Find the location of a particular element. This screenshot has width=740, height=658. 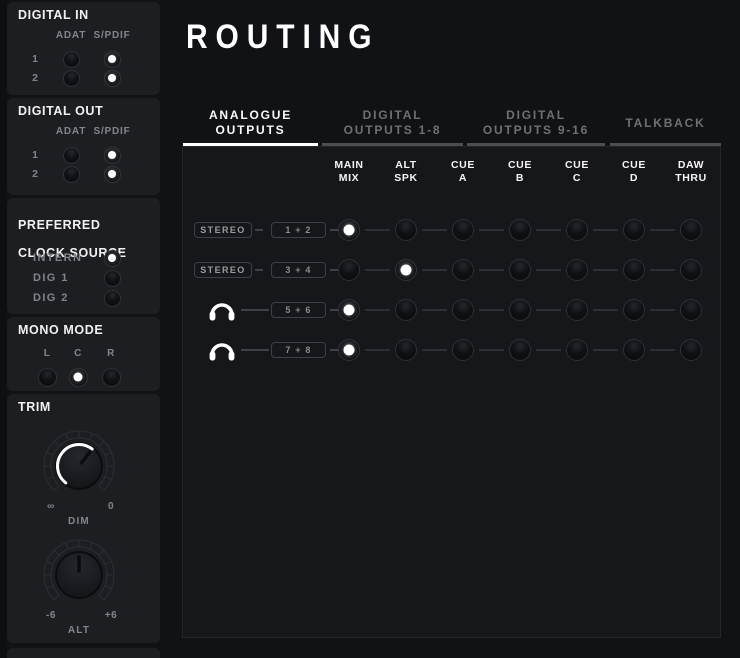

clock-option-label-intern: INTERN is located at coordinates (58, 258).